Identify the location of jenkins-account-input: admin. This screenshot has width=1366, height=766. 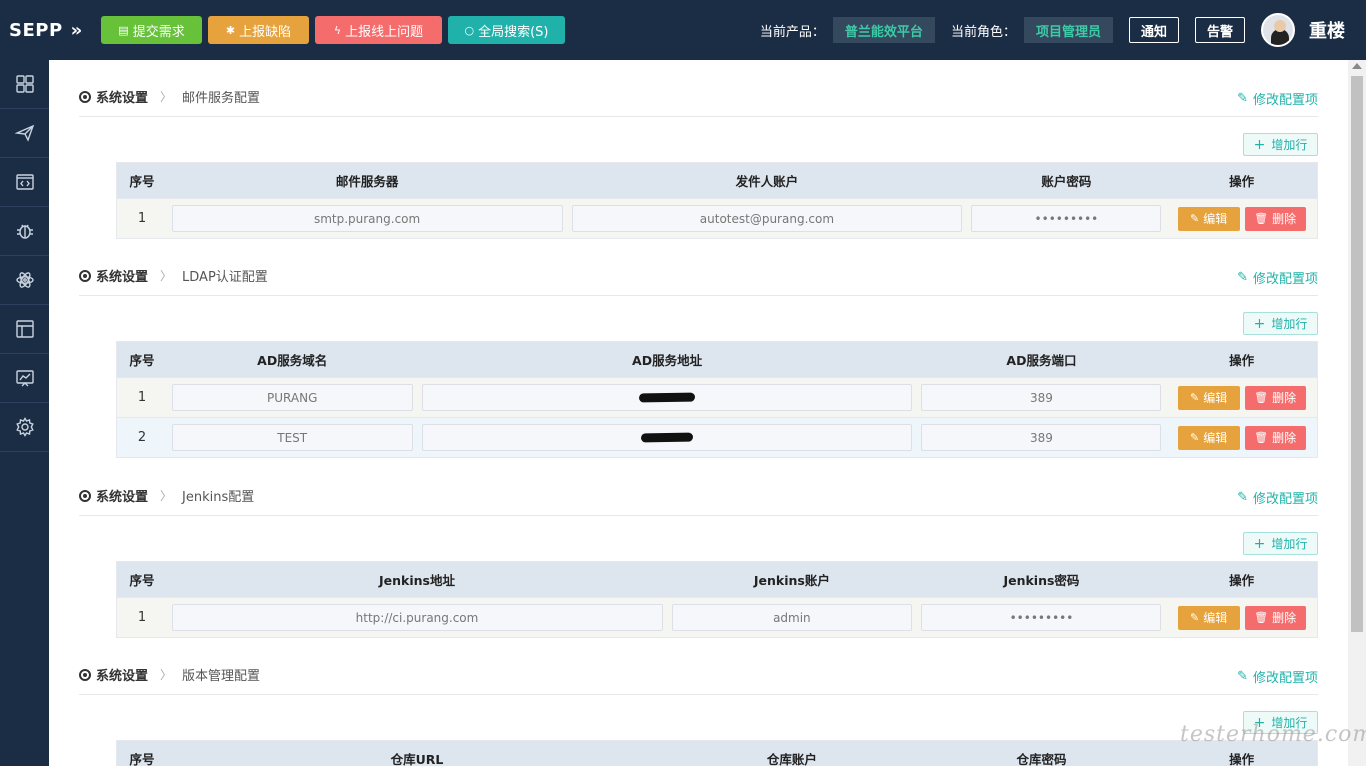
(791, 617).